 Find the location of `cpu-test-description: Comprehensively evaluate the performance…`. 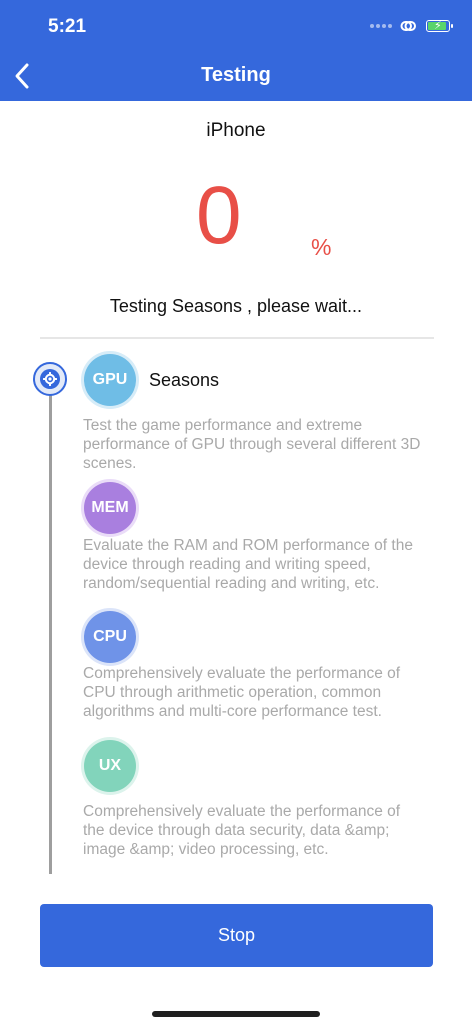

cpu-test-description: Comprehensively evaluate the performance… is located at coordinates (242, 693).